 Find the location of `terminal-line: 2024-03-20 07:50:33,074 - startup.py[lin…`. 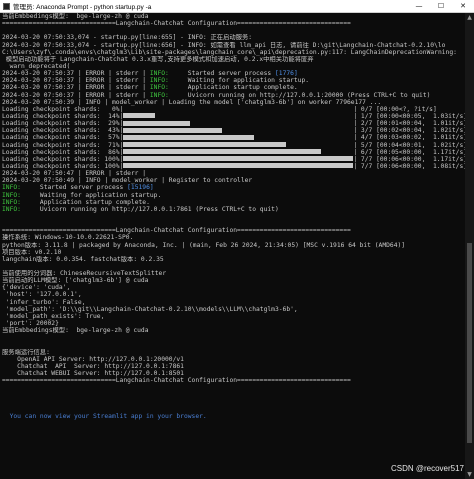

terminal-line: 2024-03-20 07:50:33,074 - startup.py[lin… is located at coordinates (234, 37).